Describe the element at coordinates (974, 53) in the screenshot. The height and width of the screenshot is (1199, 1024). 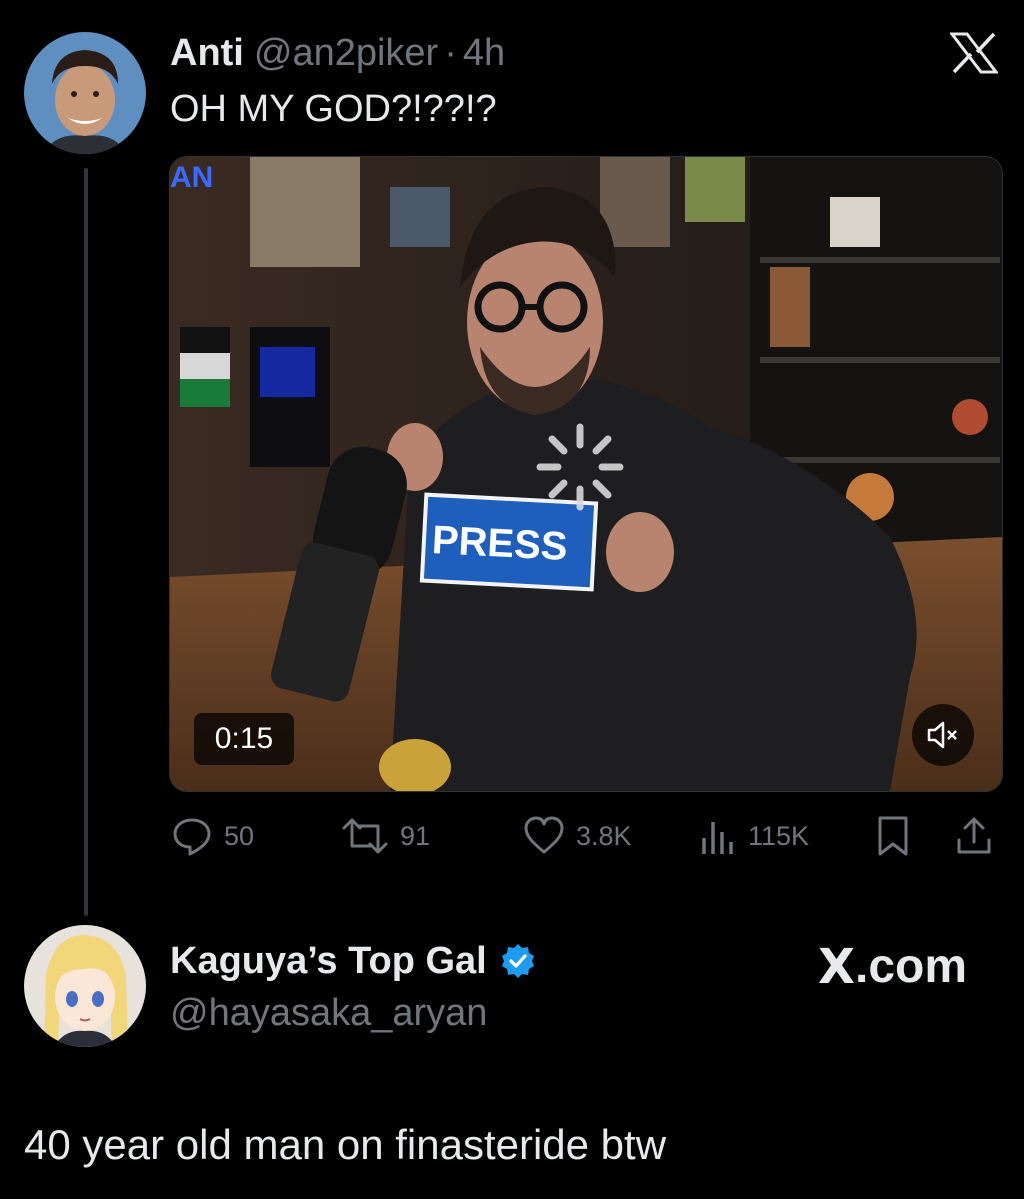
I see `x-logo-icon` at that location.